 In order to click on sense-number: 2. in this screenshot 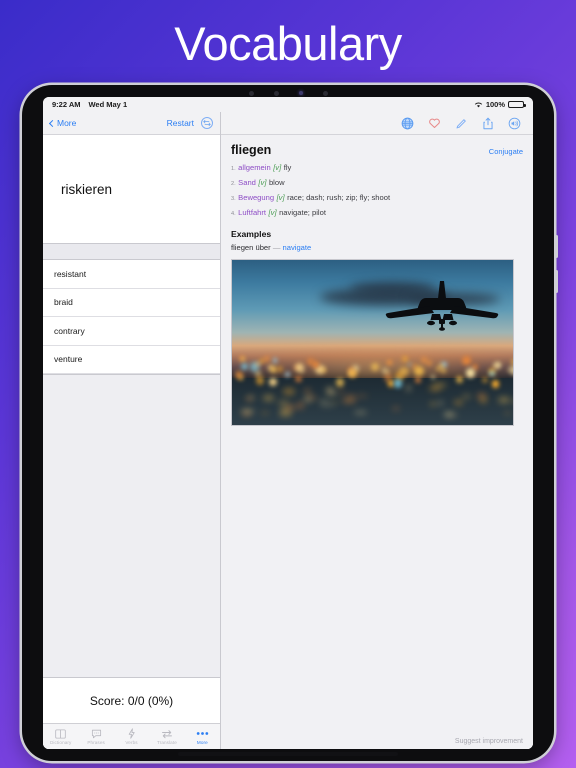, I will do `click(233, 184)`.